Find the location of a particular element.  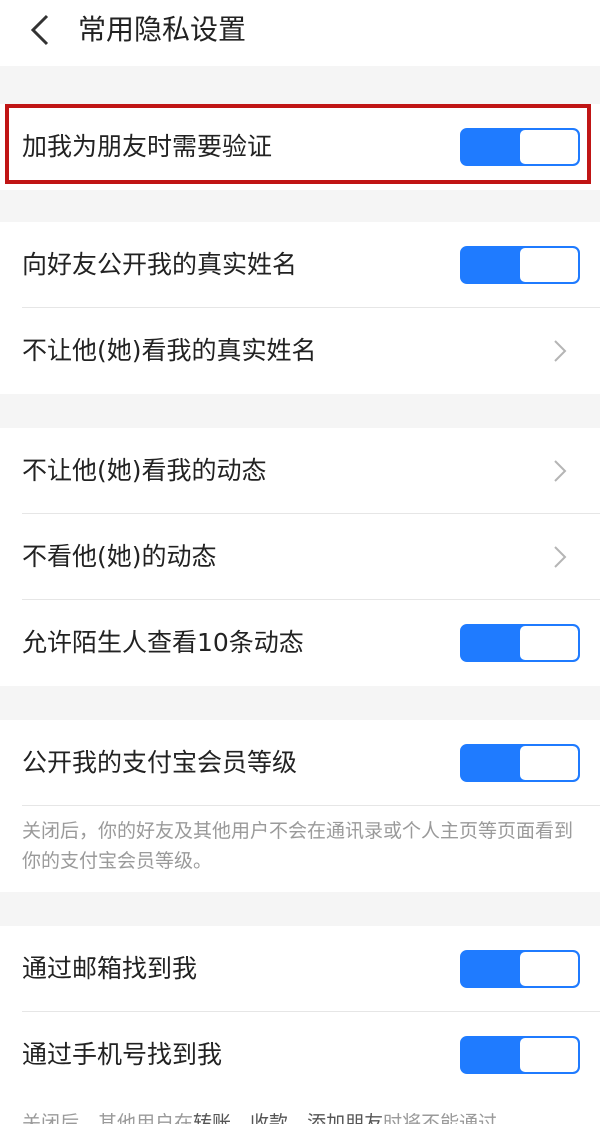

setting-row-public-real-name: 向好友公开我的真实姓名 is located at coordinates (300, 265).